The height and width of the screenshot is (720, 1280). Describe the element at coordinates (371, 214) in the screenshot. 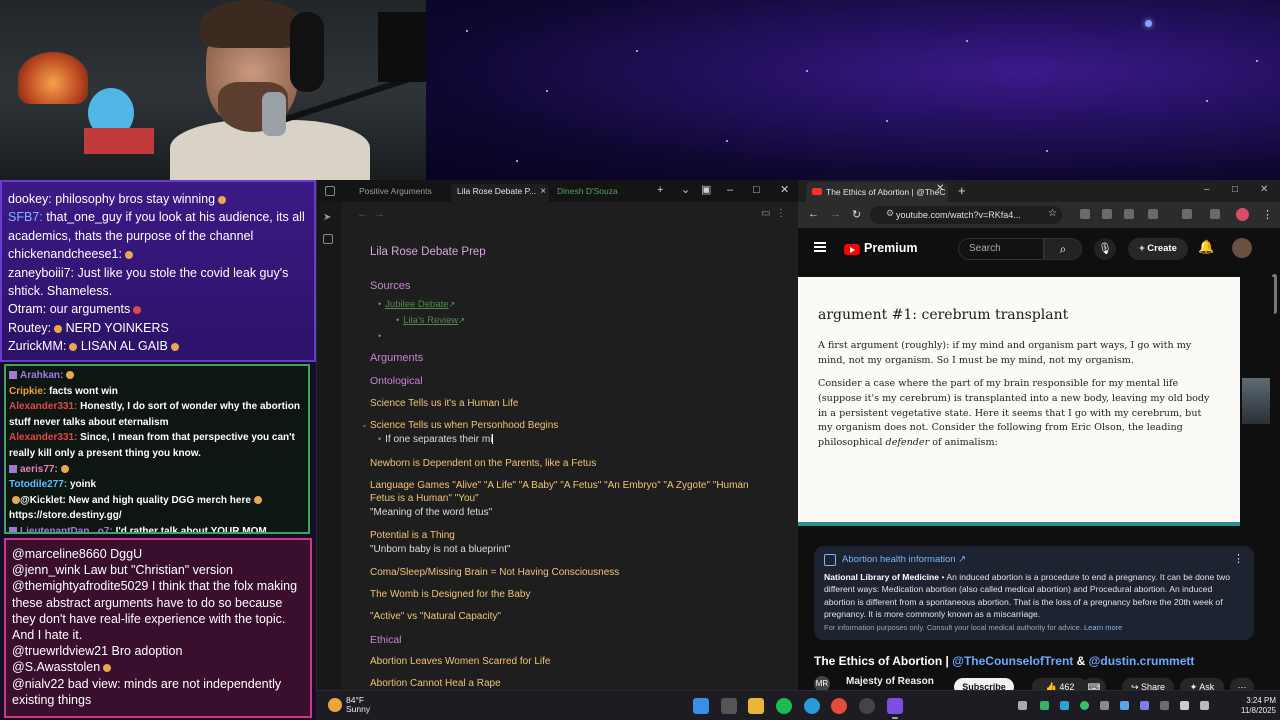

I see `nav-arrows: ← →` at that location.